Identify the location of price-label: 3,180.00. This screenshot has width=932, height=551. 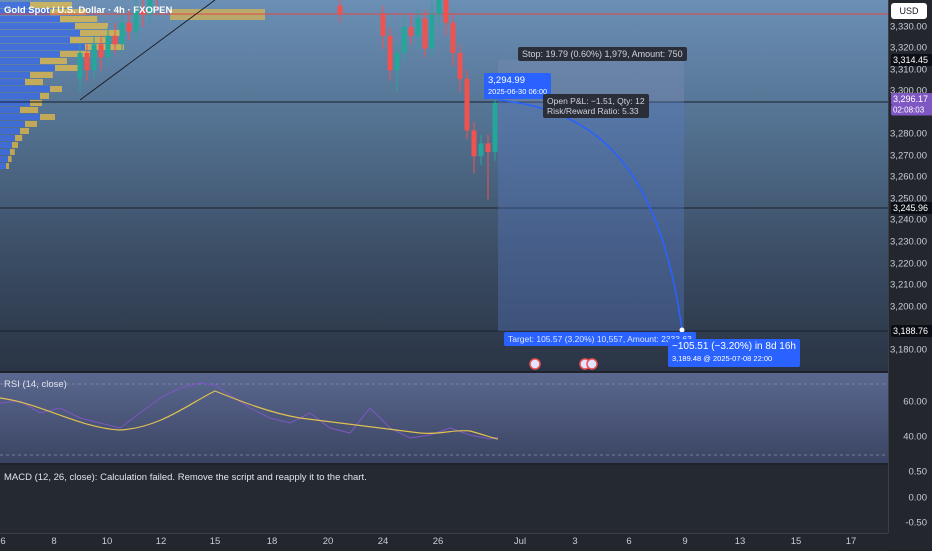
(908, 350).